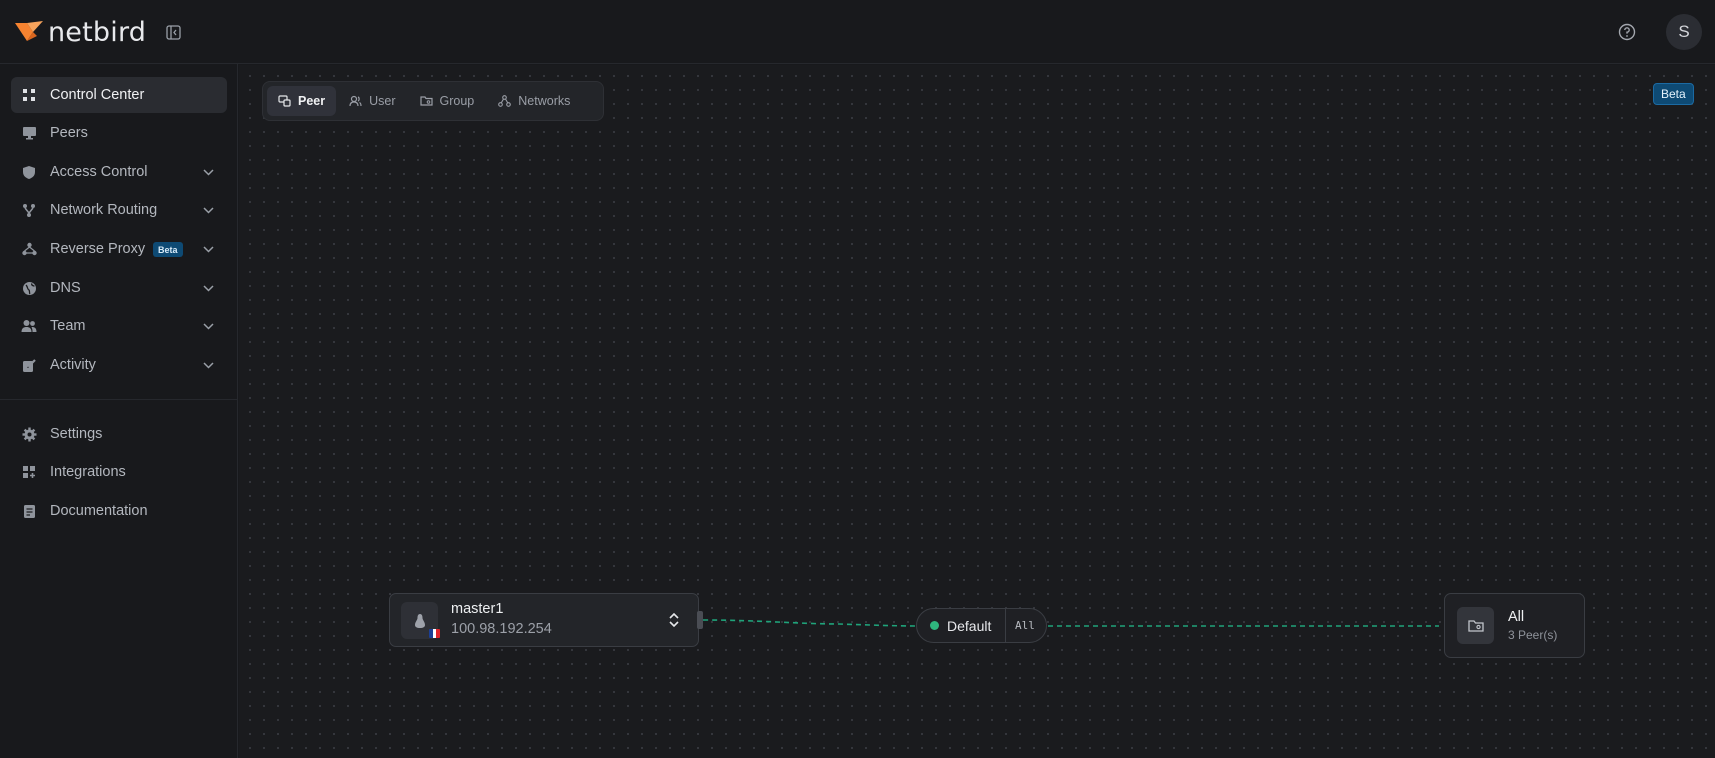 This screenshot has height=758, width=1715. I want to click on peer-name: master1, so click(477, 609).